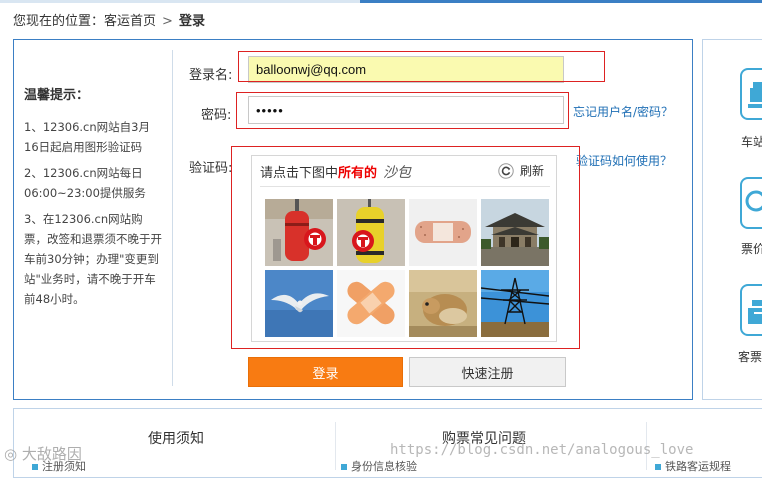  Describe the element at coordinates (384, 466) in the screenshot. I see `bottom-list-item-label: 身份信息核验` at that location.